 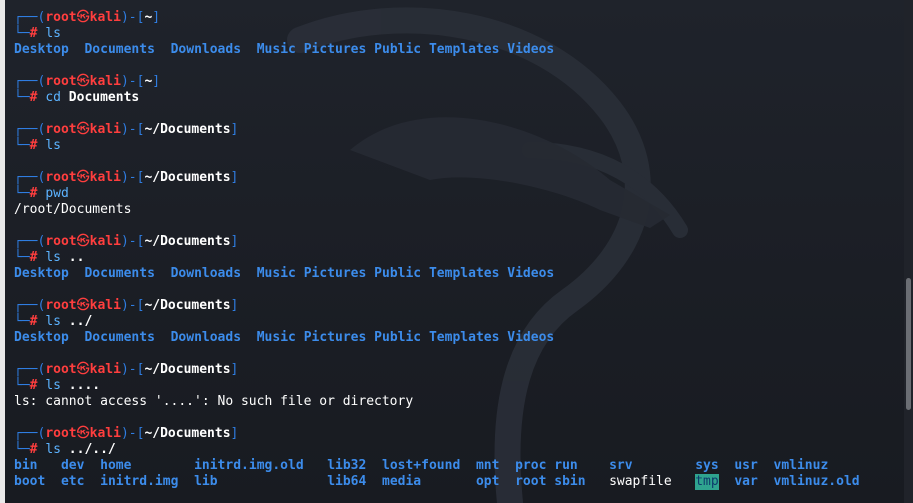 I want to click on directory-entry: run, so click(x=566, y=465).